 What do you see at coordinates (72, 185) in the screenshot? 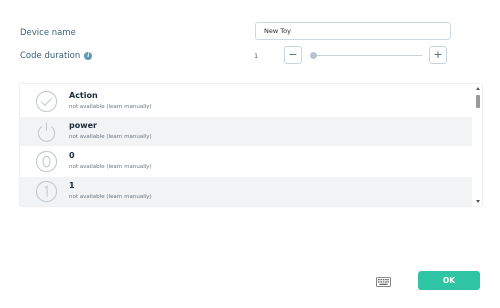
I see `list-item-title: 1` at bounding box center [72, 185].